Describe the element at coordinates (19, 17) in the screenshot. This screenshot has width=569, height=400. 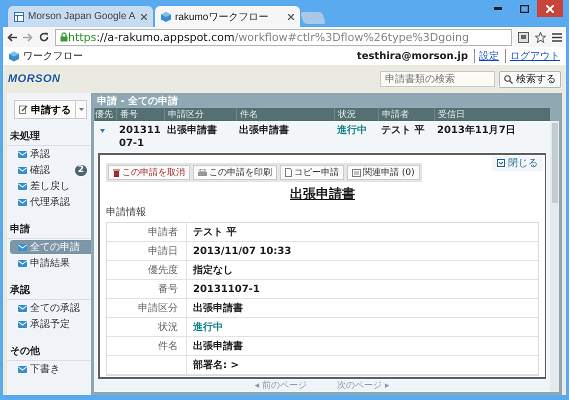
I see `table-icon` at that location.